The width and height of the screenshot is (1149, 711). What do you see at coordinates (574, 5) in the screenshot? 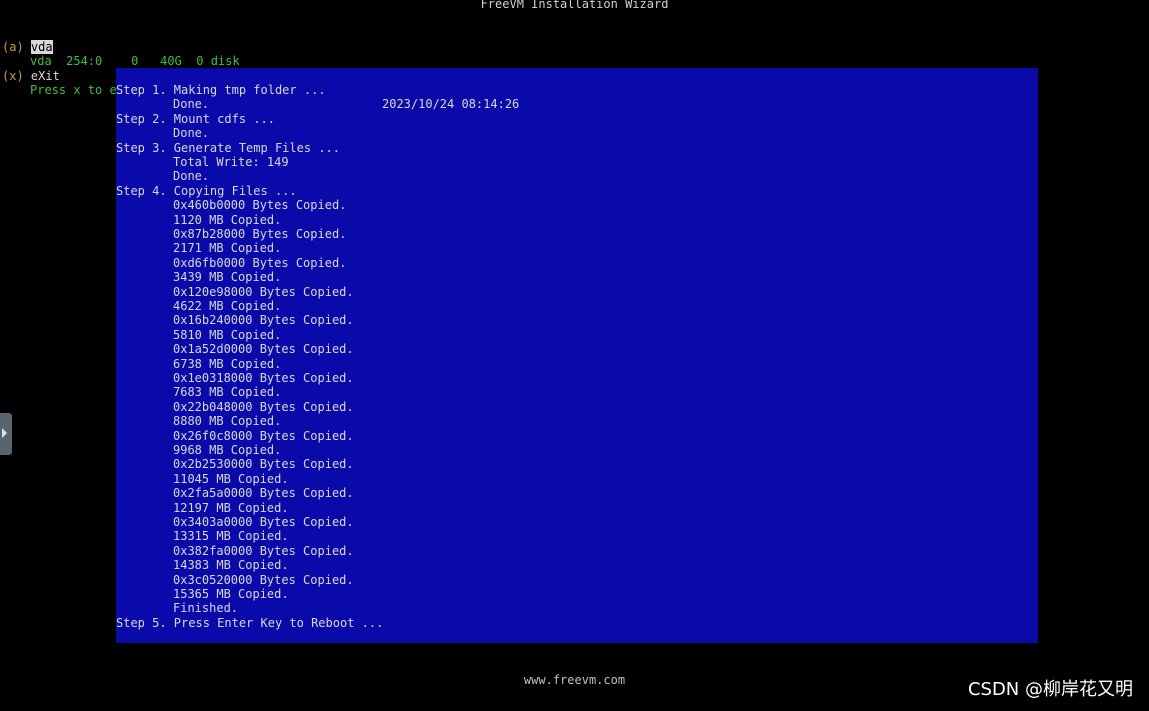
I see `window-title: FreeVM Installation Wizard` at bounding box center [574, 5].